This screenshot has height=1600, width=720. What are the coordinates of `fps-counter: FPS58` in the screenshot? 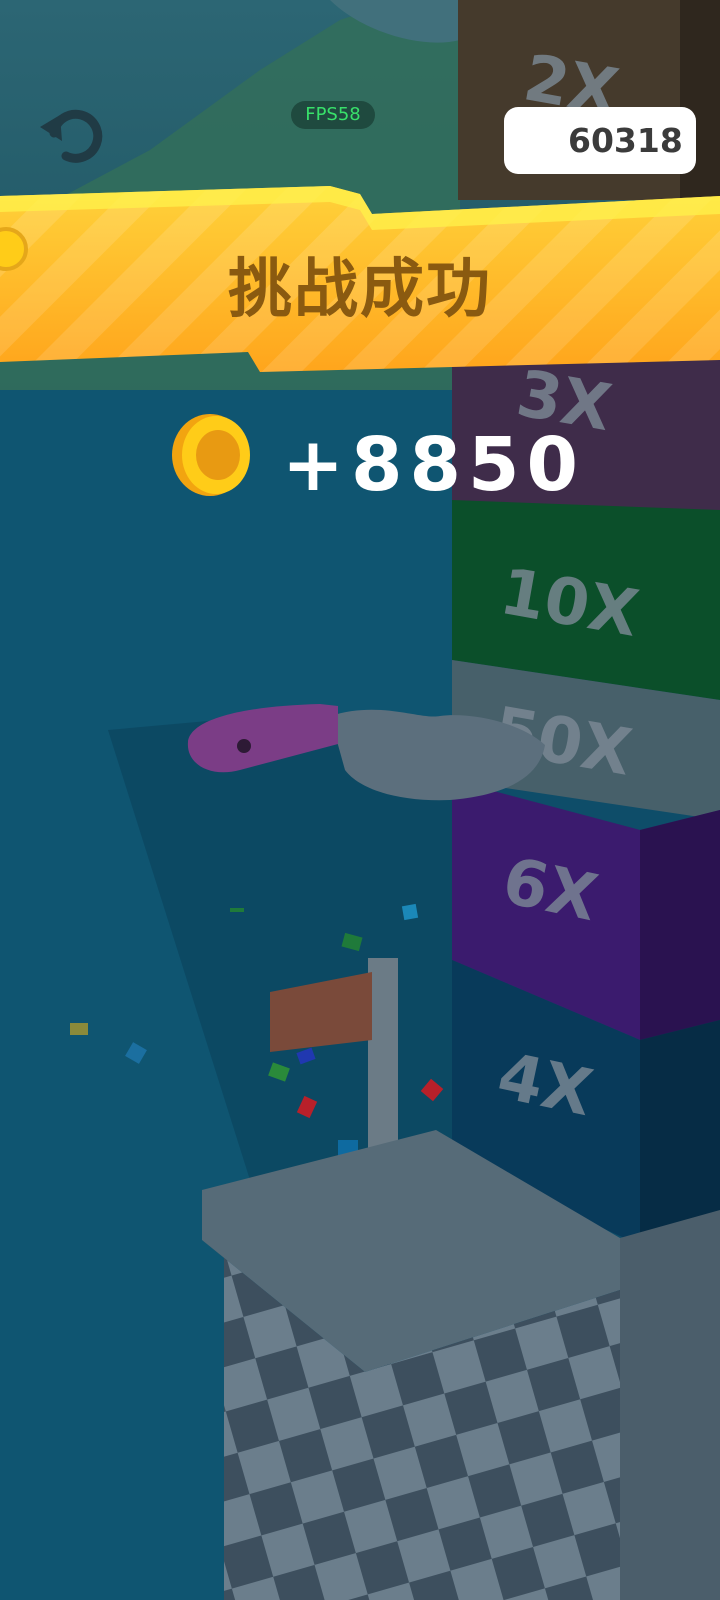 It's located at (333, 115).